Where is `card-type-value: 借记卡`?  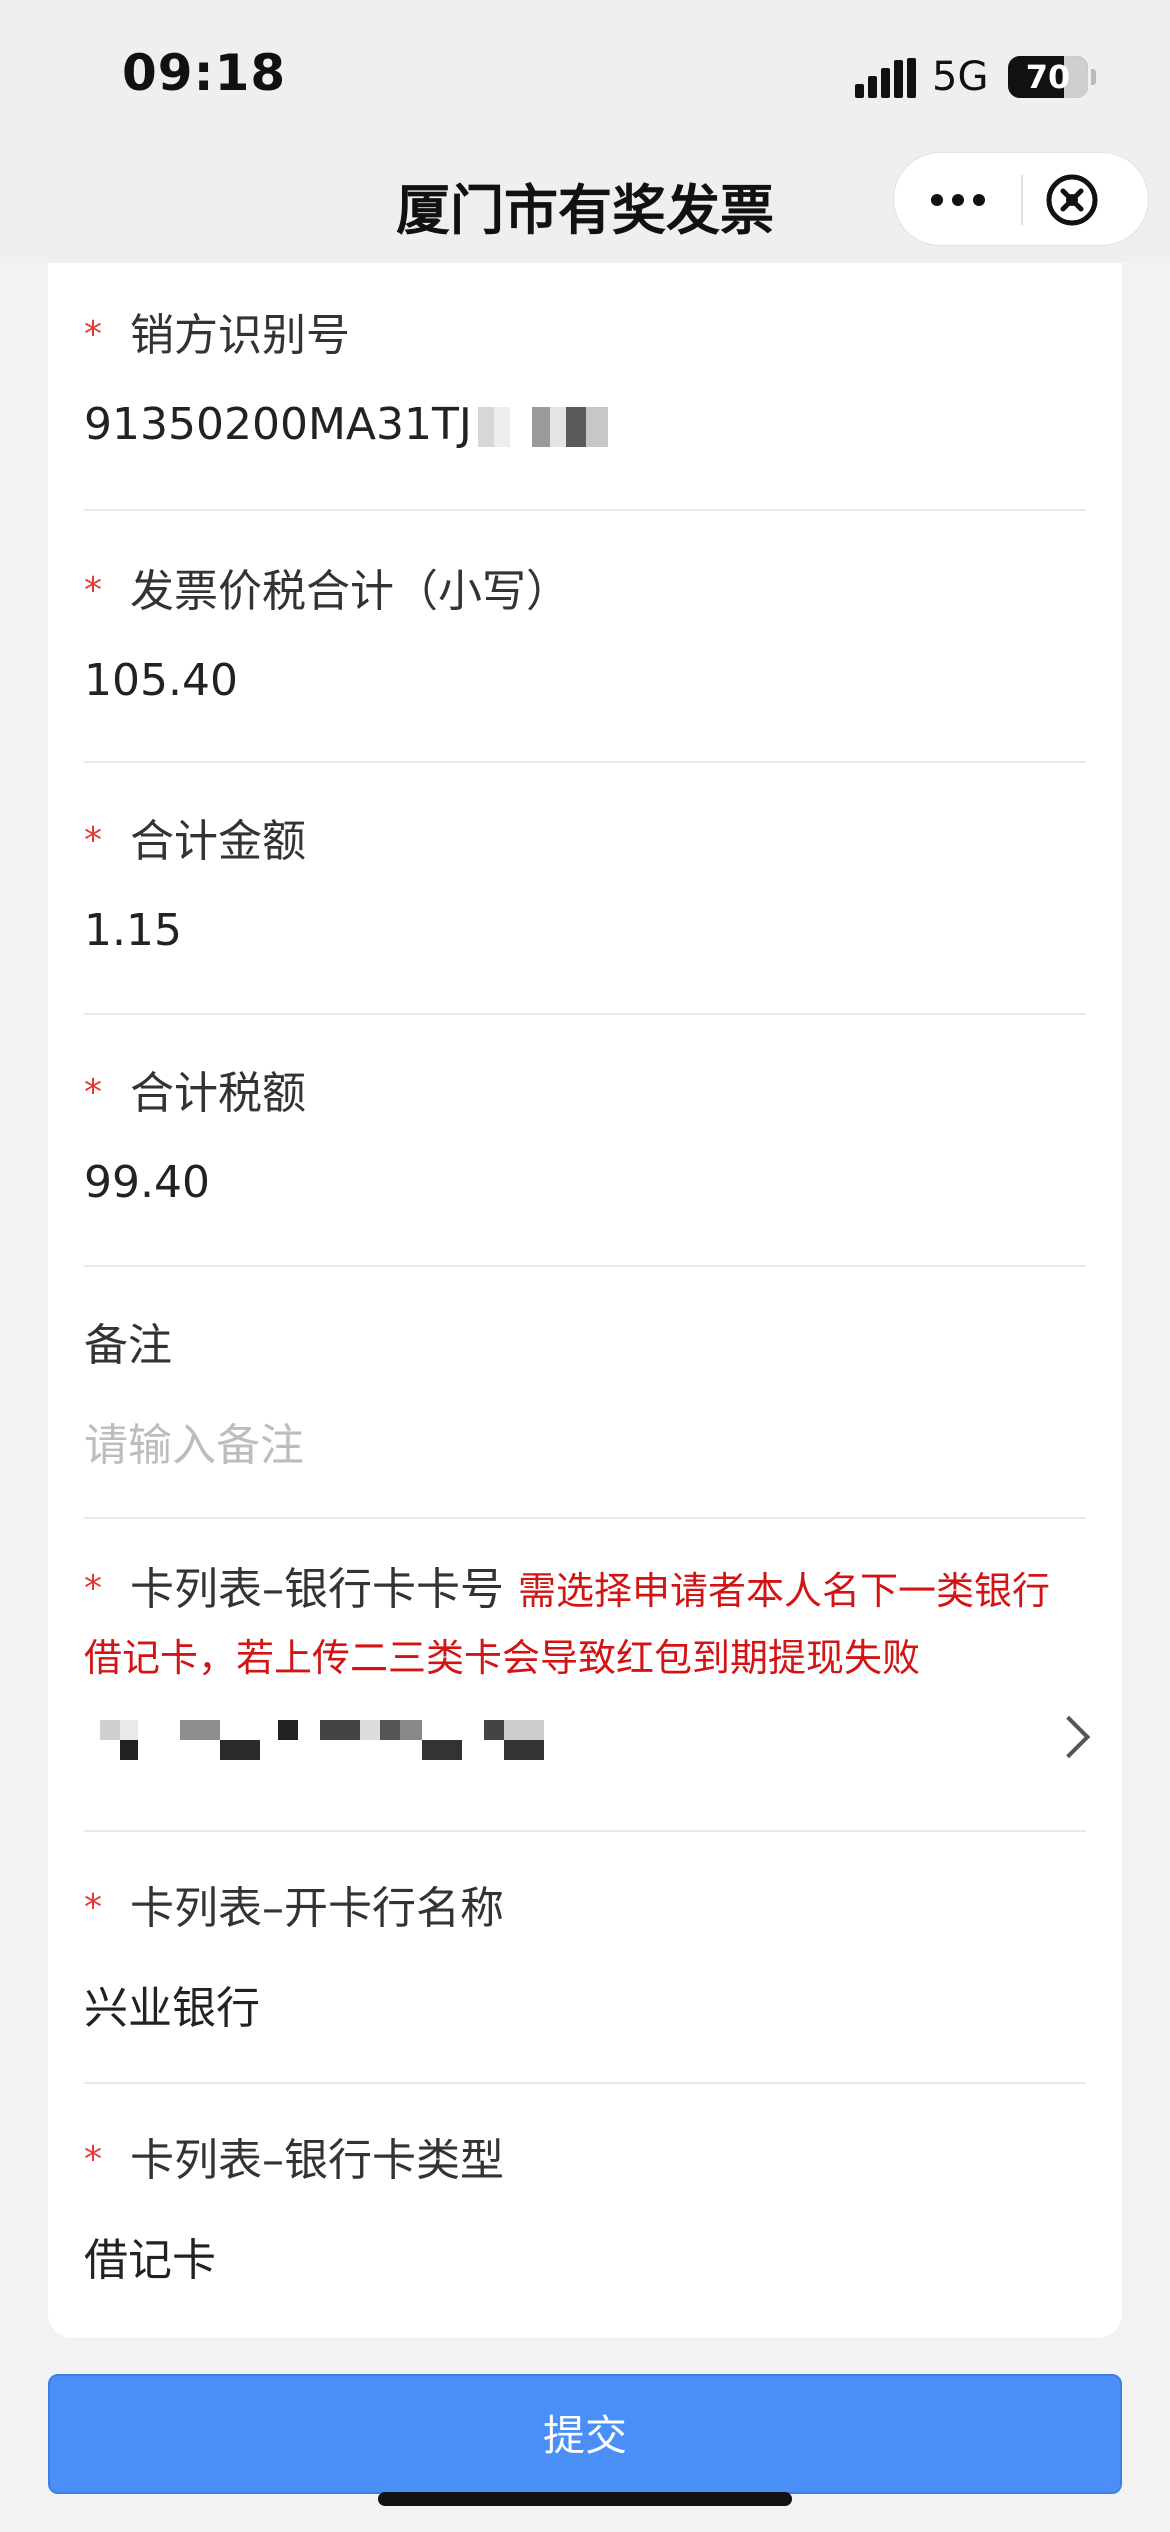 card-type-value: 借记卡 is located at coordinates (585, 2256).